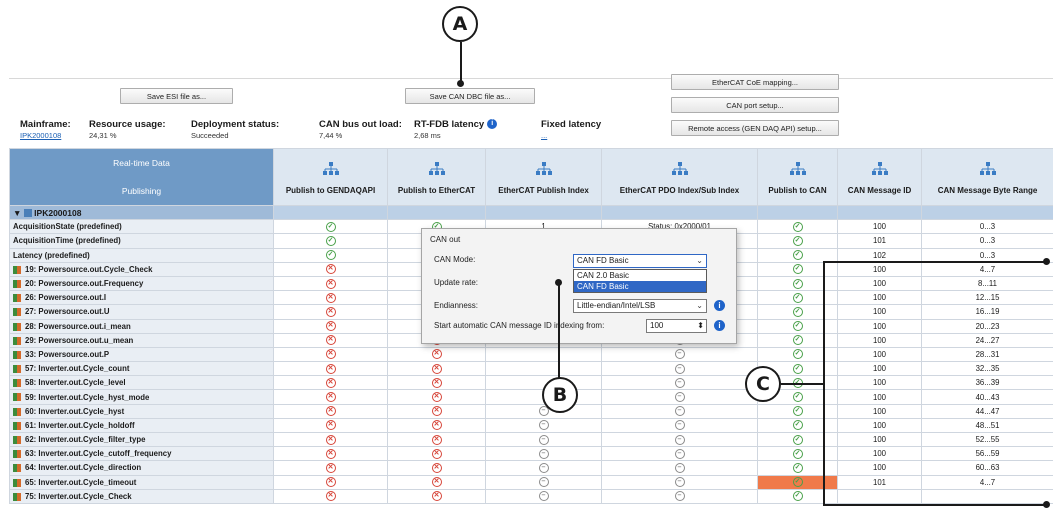  Describe the element at coordinates (141, 482) in the screenshot. I see `channel-name: 65: Inverter.out.Cycle_timeout` at that location.